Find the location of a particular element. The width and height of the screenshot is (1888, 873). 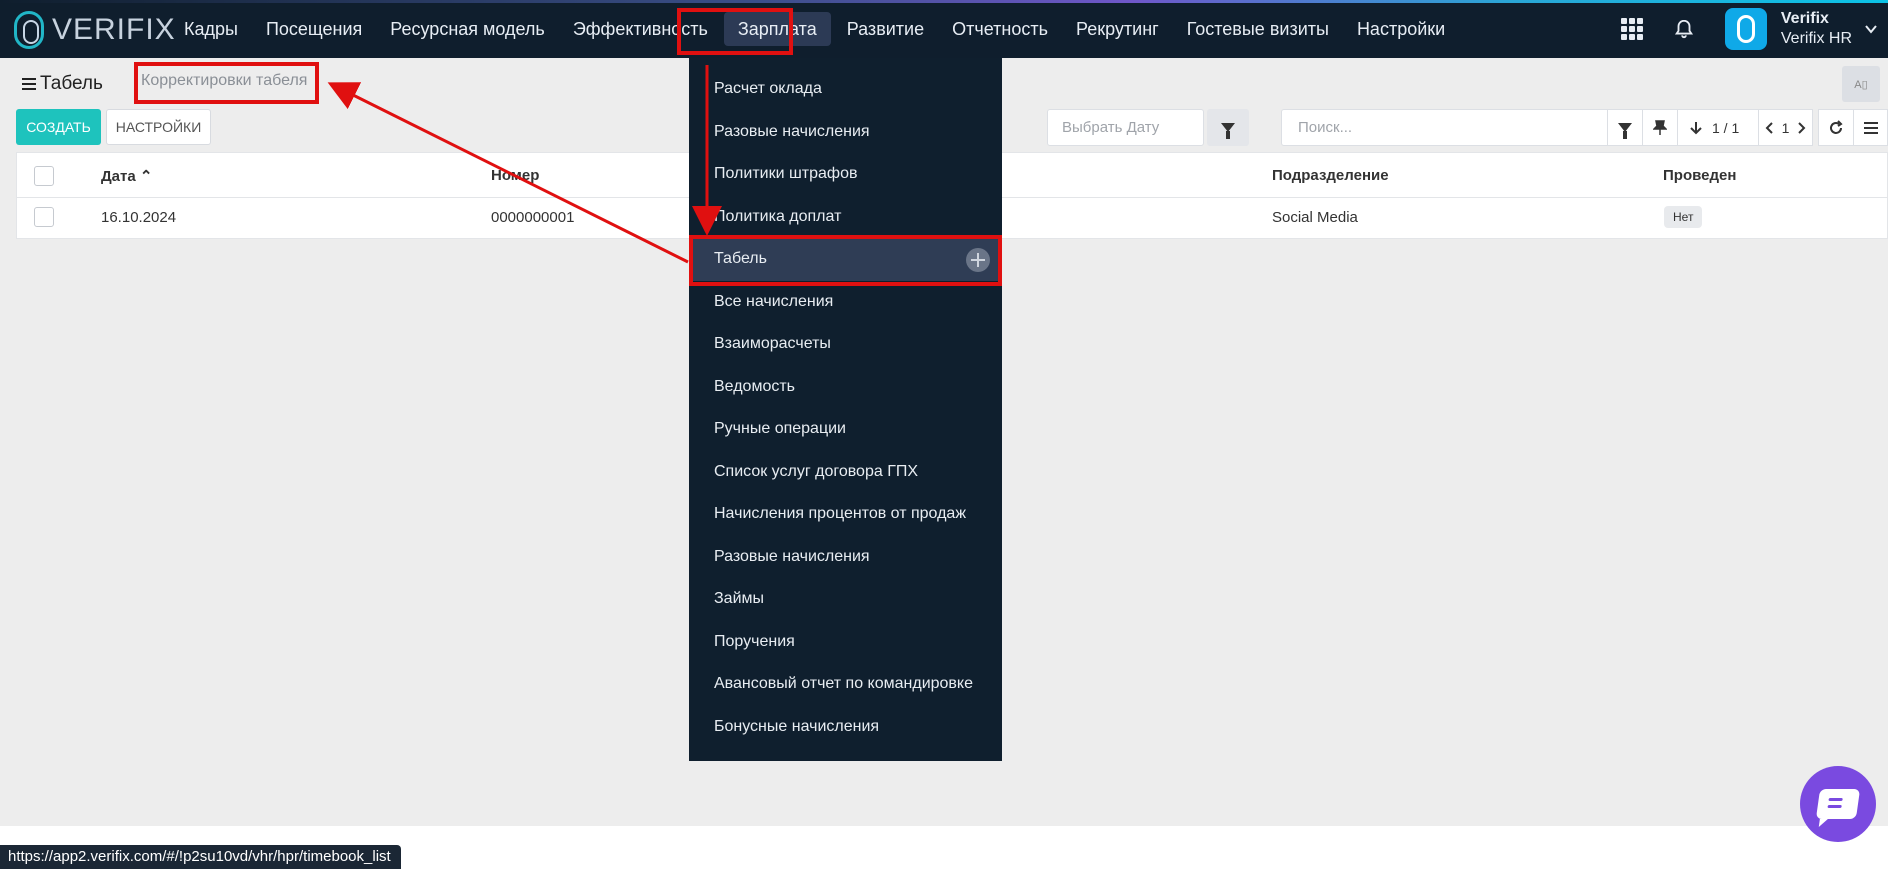

cell-date: 16.10.2024 is located at coordinates (138, 217).